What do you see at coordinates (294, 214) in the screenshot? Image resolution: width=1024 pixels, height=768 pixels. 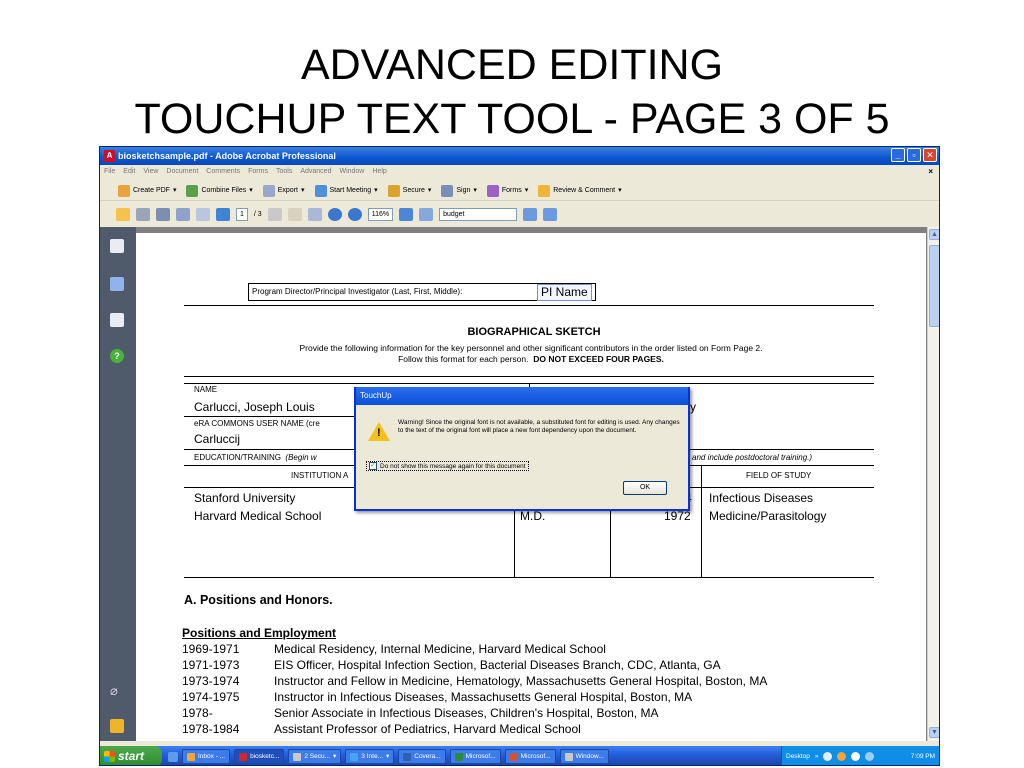 I see `hand-tool-icon` at bounding box center [294, 214].